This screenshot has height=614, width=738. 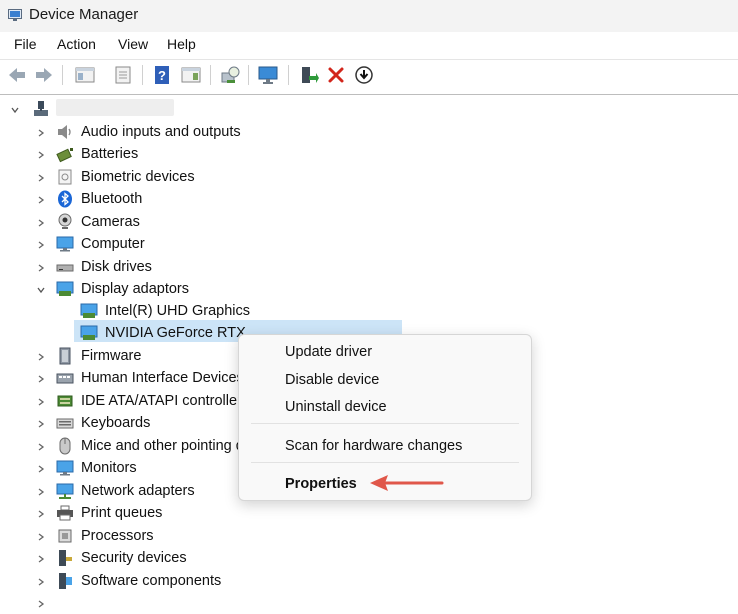 What do you see at coordinates (65, 558) in the screenshot?
I see `security-icon` at bounding box center [65, 558].